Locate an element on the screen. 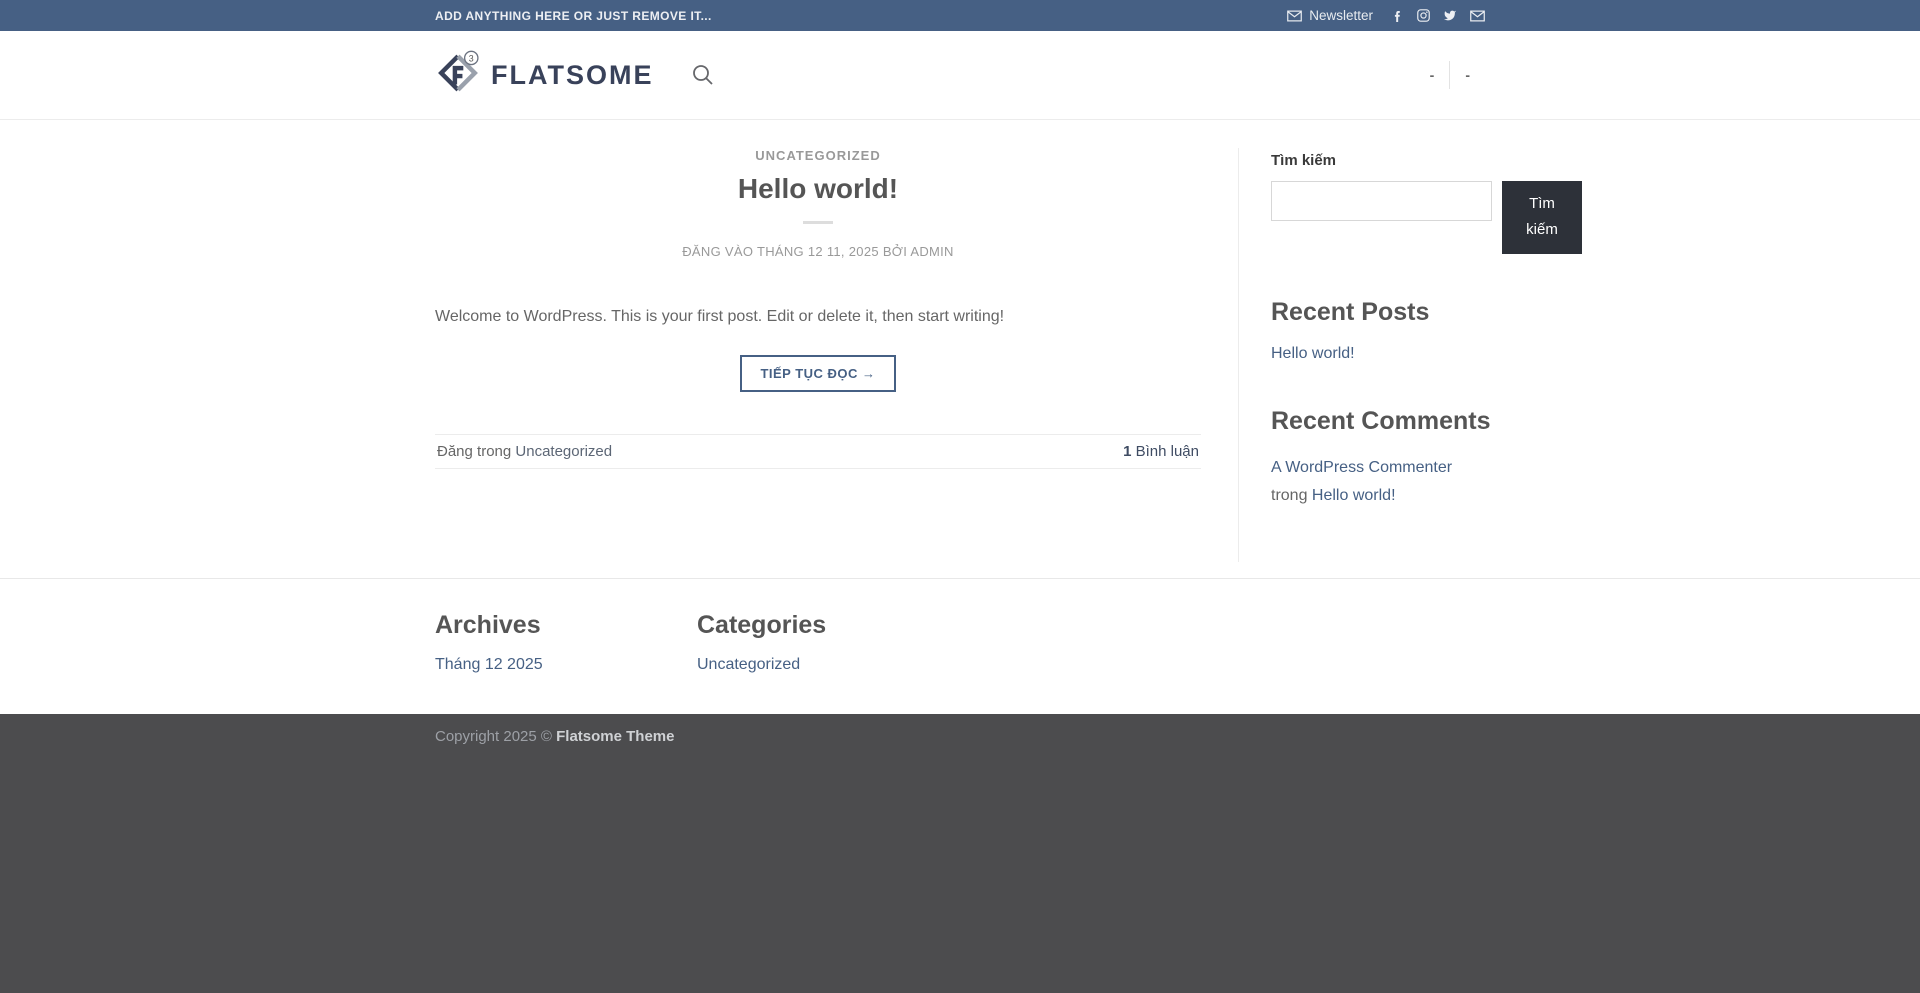 The image size is (1920, 993). posted-in-prefix: Đăng trong is located at coordinates (474, 451).